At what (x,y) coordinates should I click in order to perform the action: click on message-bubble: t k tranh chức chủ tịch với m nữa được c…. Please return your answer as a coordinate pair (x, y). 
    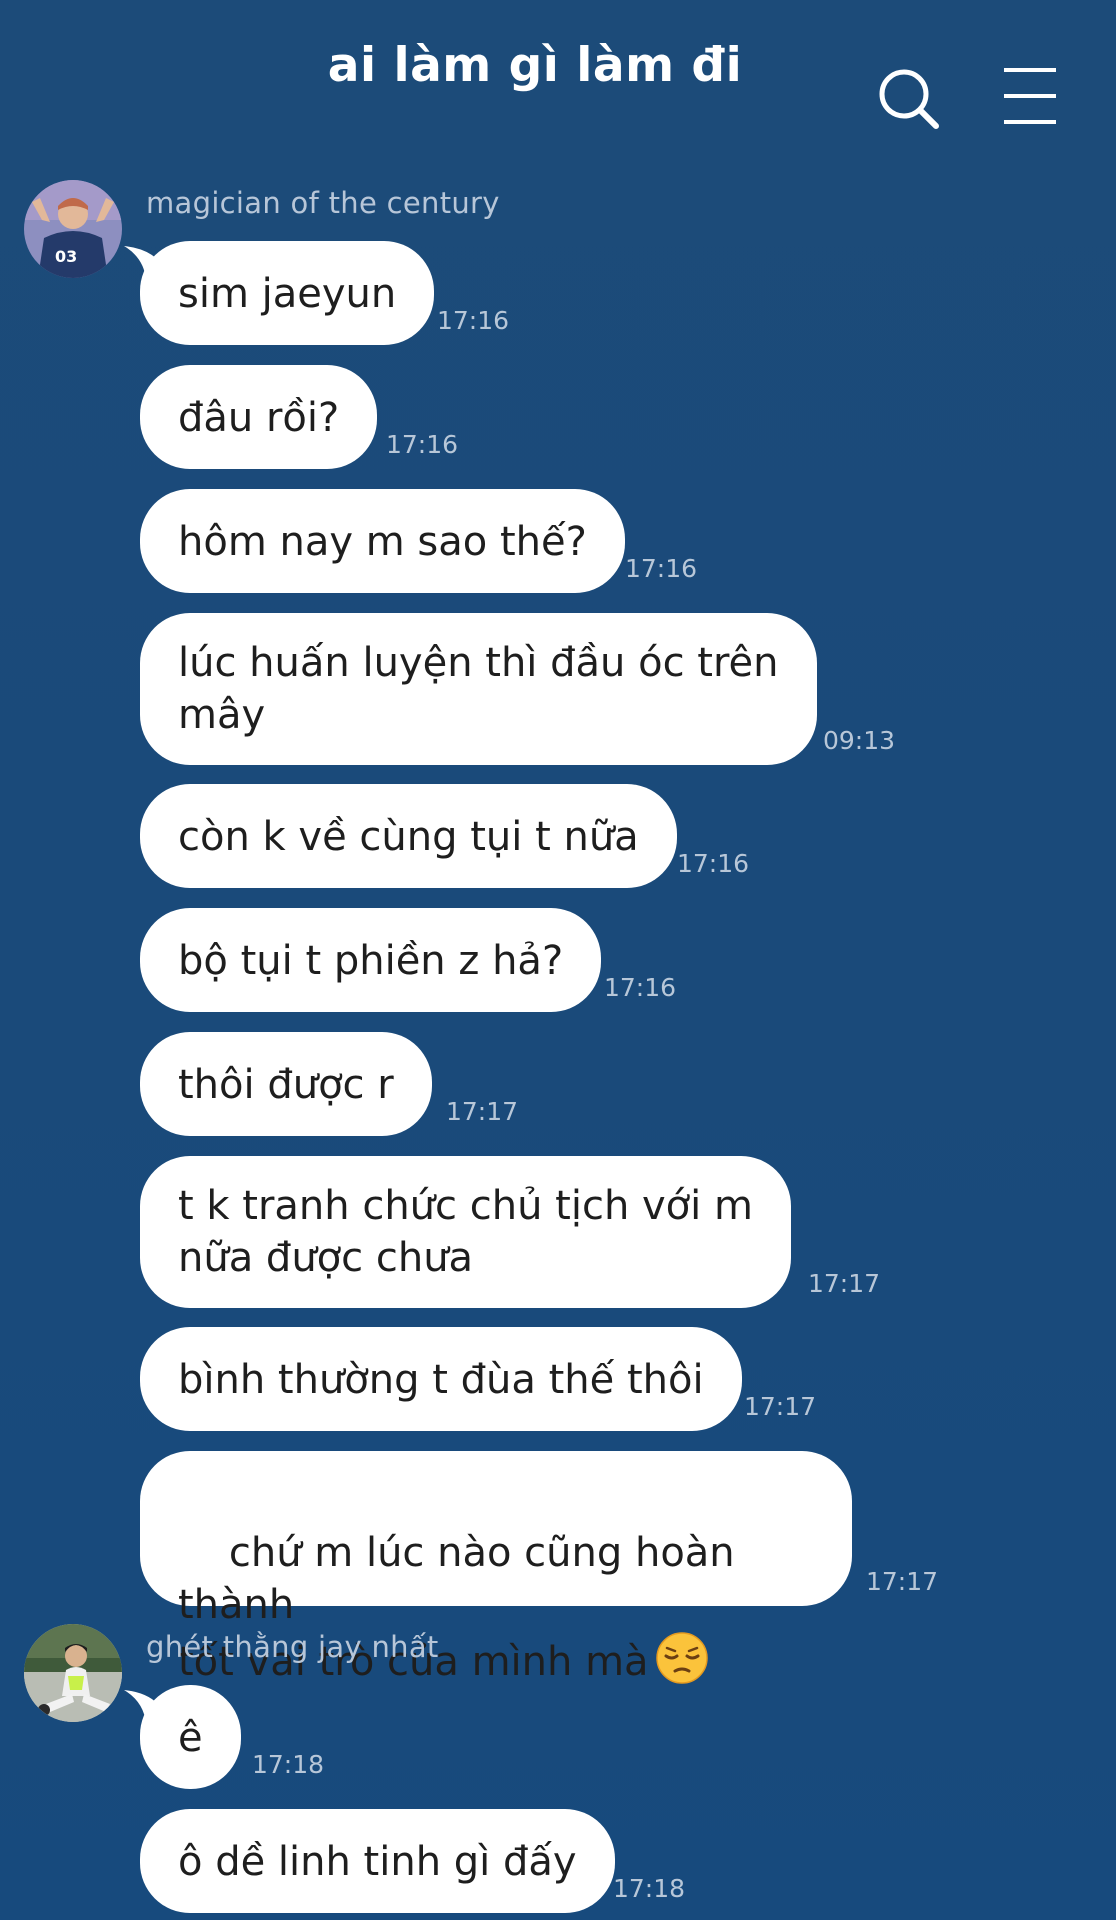
    Looking at the image, I should click on (465, 1232).